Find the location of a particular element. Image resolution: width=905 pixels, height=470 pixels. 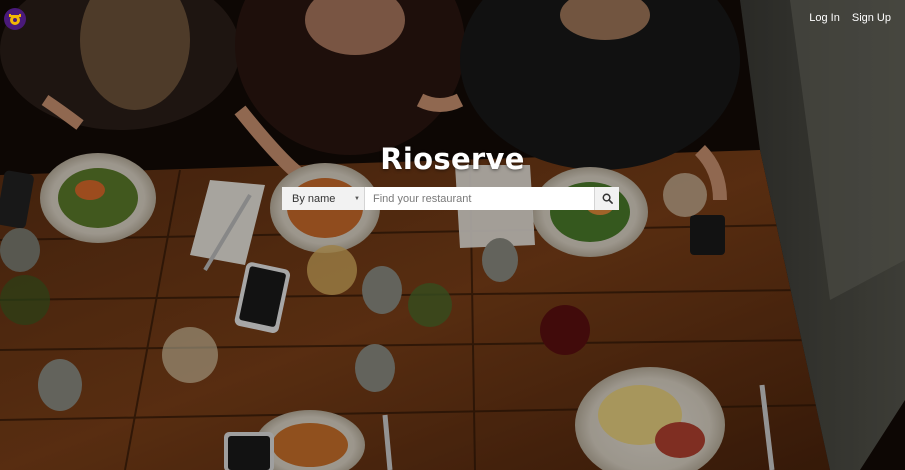

search-bar: By name ▼ is located at coordinates (450, 198).